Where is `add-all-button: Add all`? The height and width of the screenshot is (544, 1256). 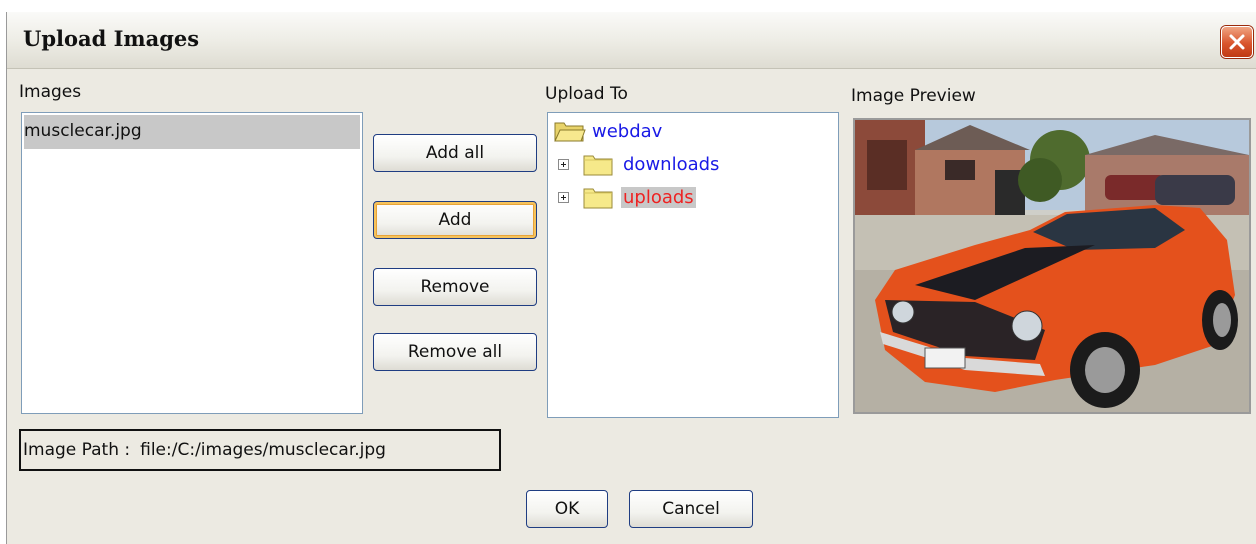
add-all-button: Add all is located at coordinates (455, 153).